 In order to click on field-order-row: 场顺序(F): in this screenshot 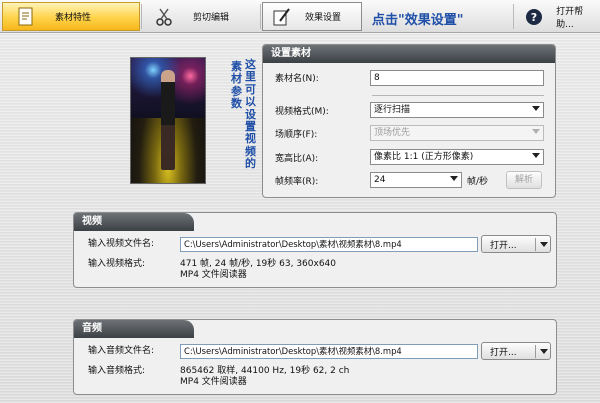, I will do `click(323, 133)`.